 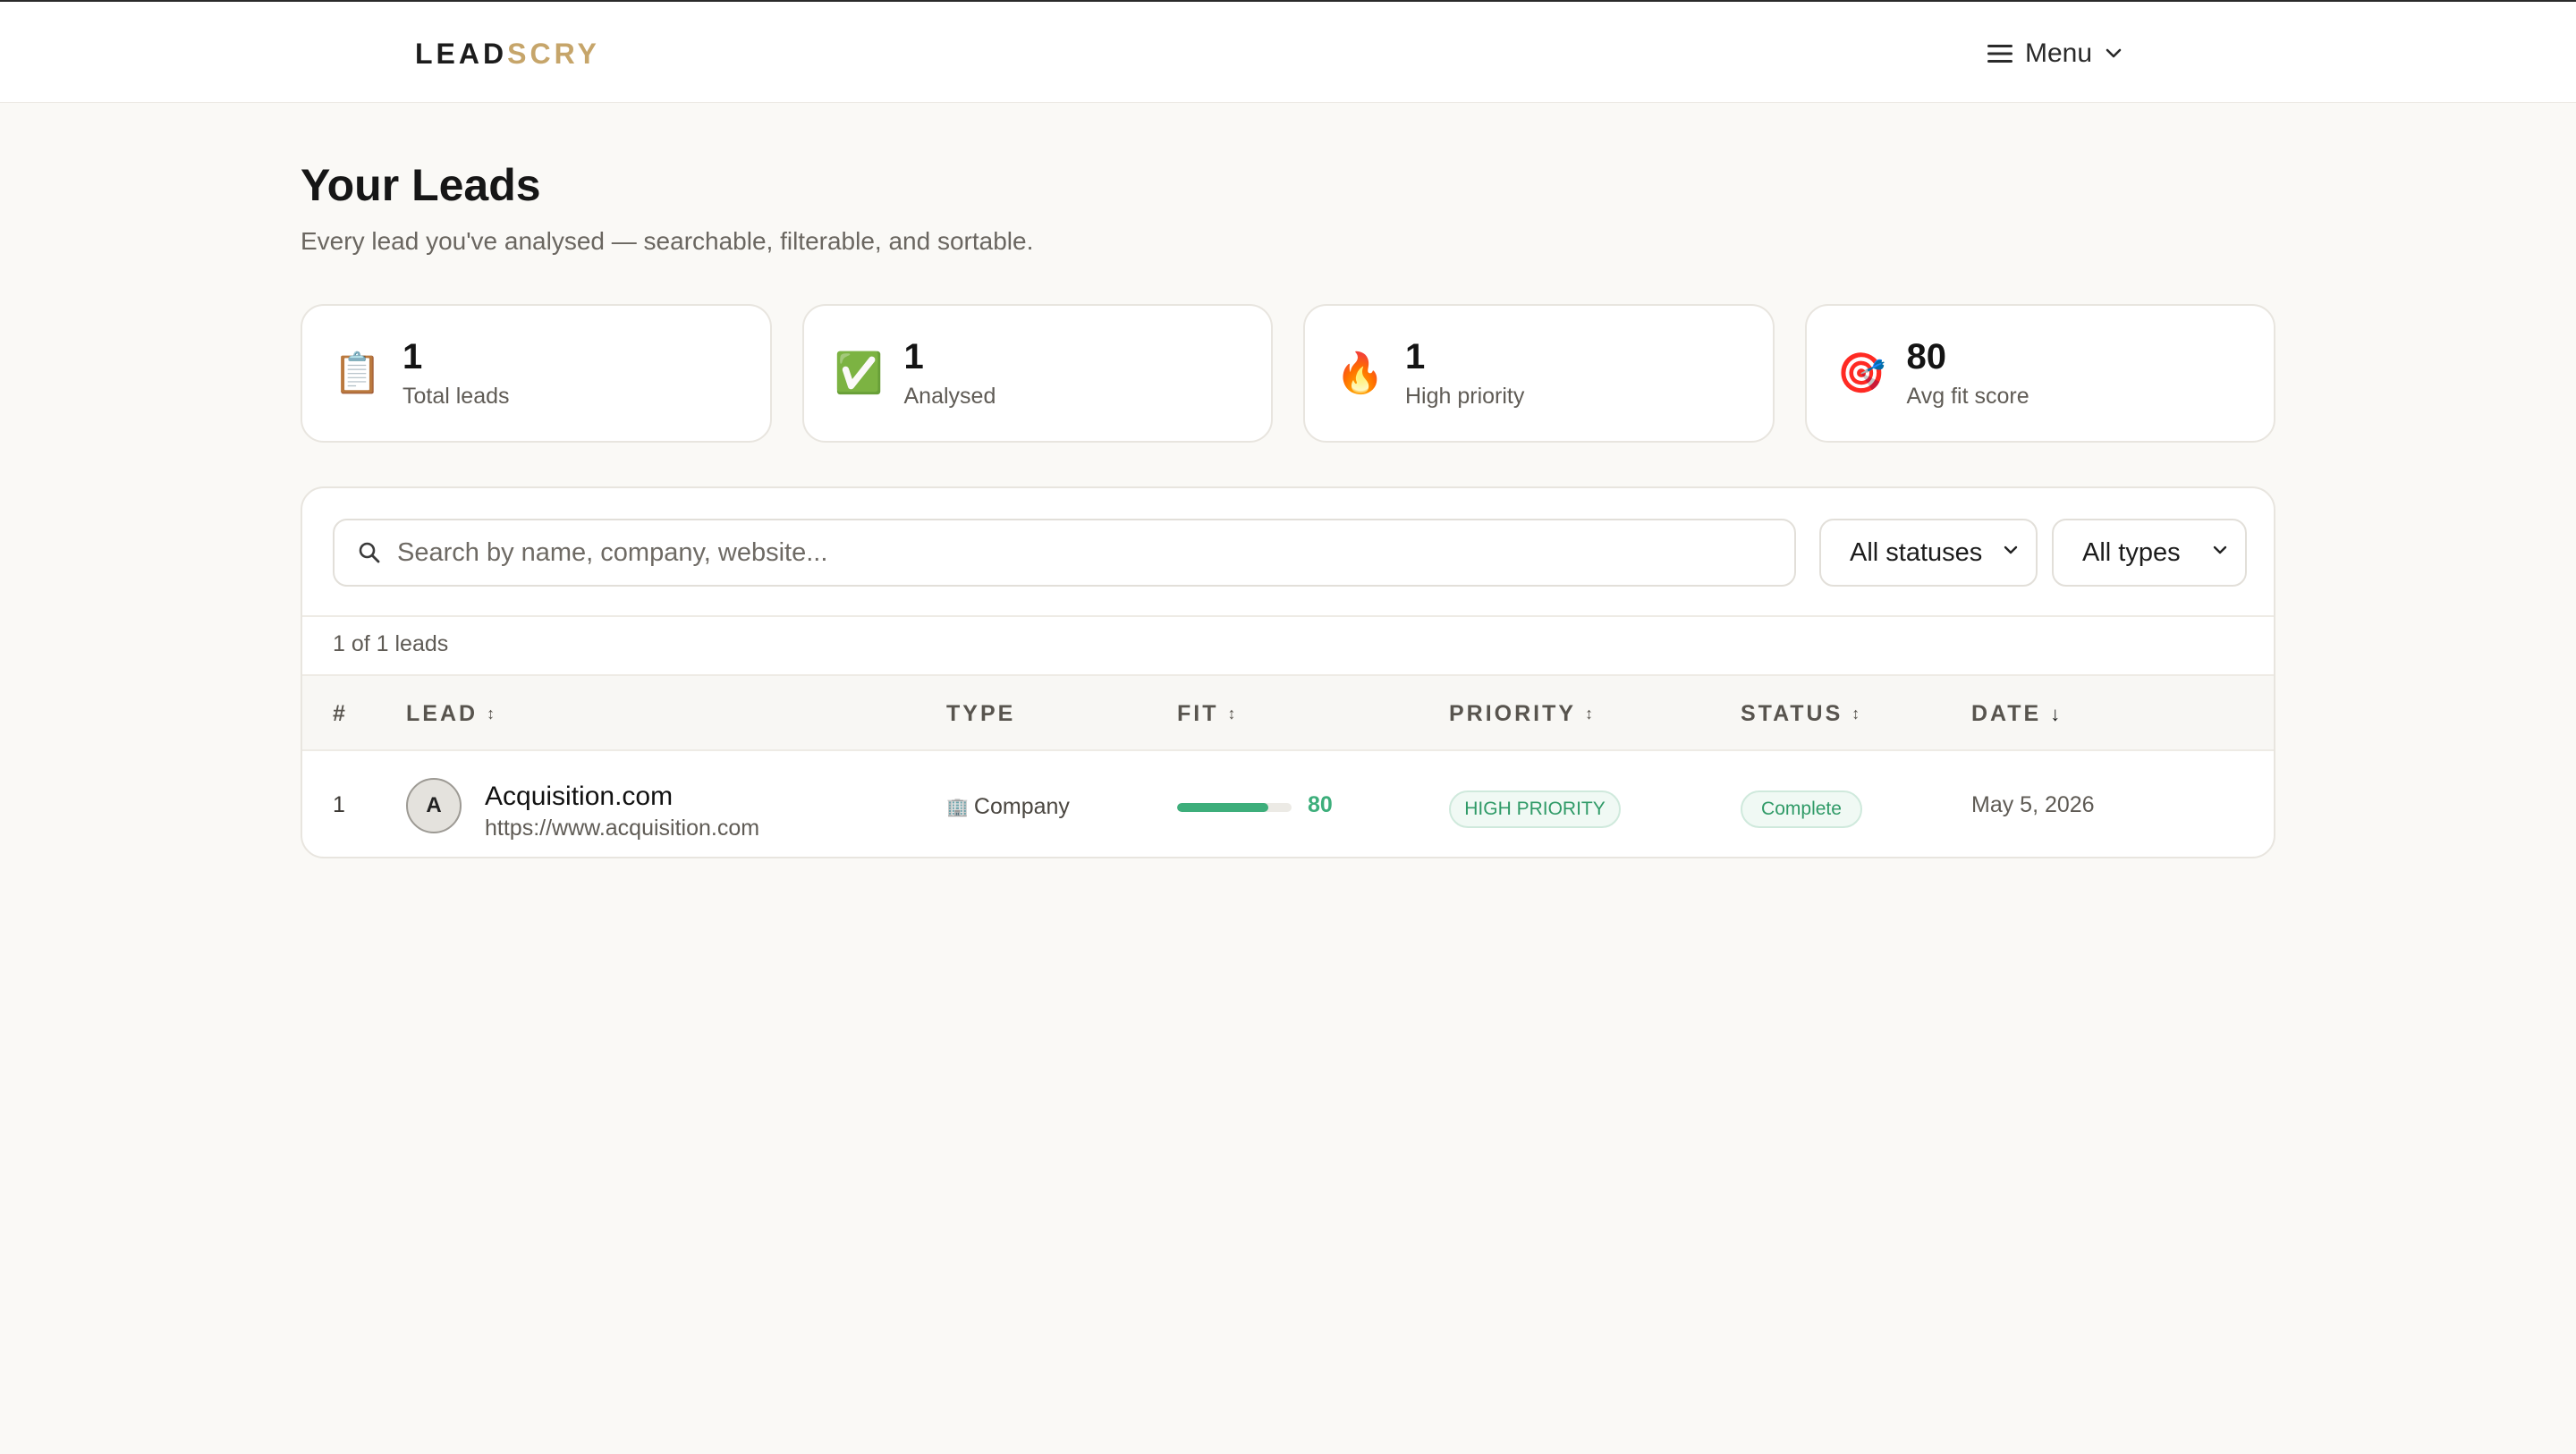 I want to click on status-filter-select: All statuses, so click(x=1928, y=553).